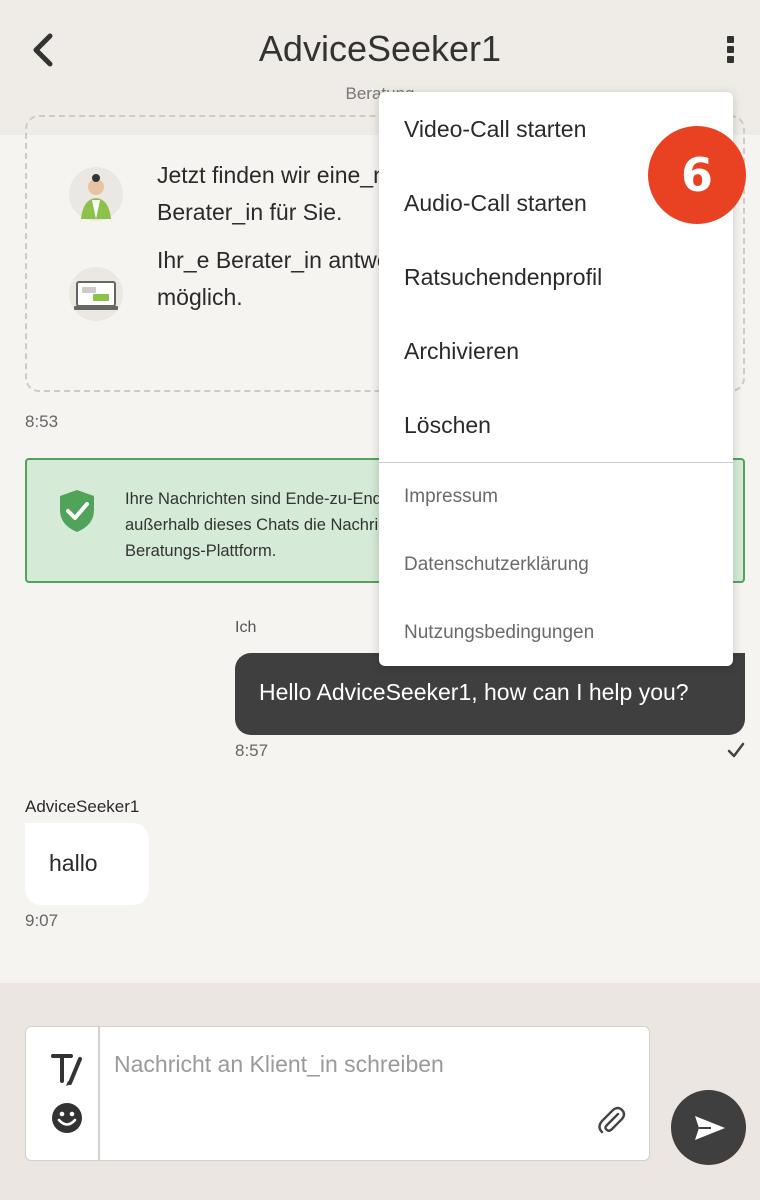 The width and height of the screenshot is (760, 1200). I want to click on menu-item-video-call: Video-Call starten, so click(495, 129).